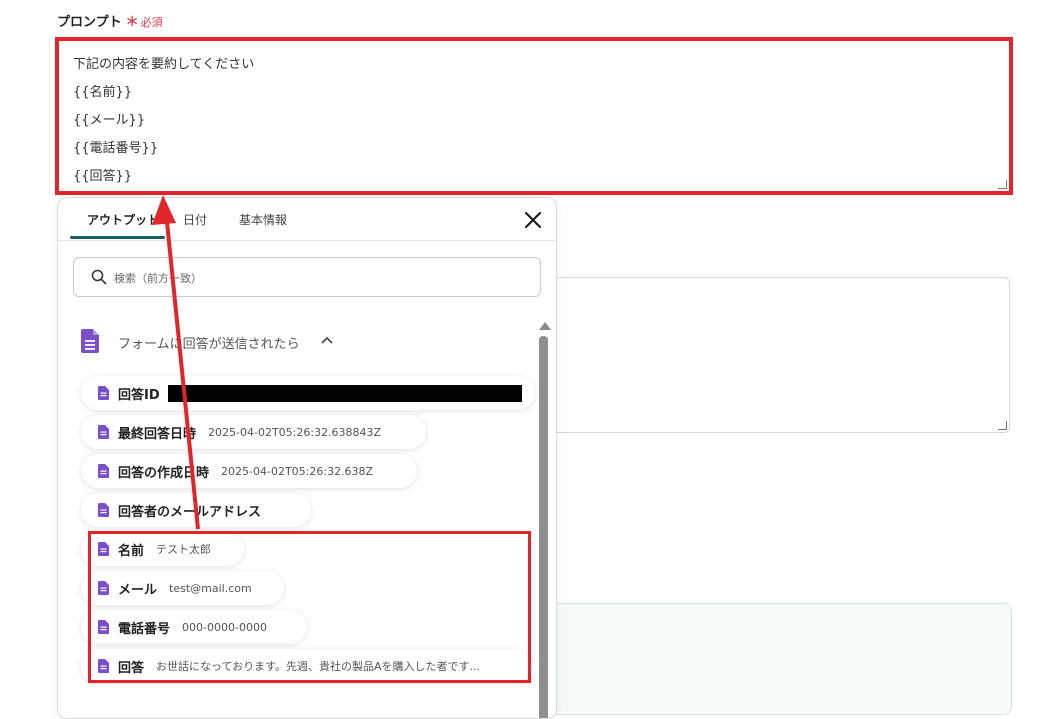  What do you see at coordinates (116, 148) in the screenshot?
I see `prompt-line: {{電話番号}}` at bounding box center [116, 148].